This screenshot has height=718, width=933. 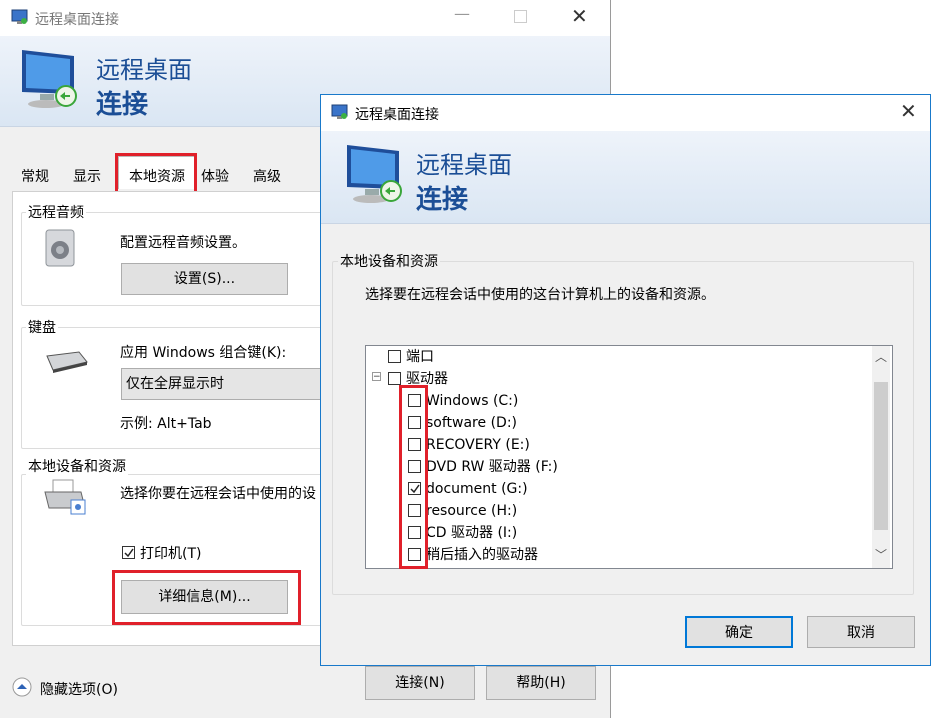 What do you see at coordinates (442, 200) in the screenshot?
I see `dialog-banner-subtitle: 连接` at bounding box center [442, 200].